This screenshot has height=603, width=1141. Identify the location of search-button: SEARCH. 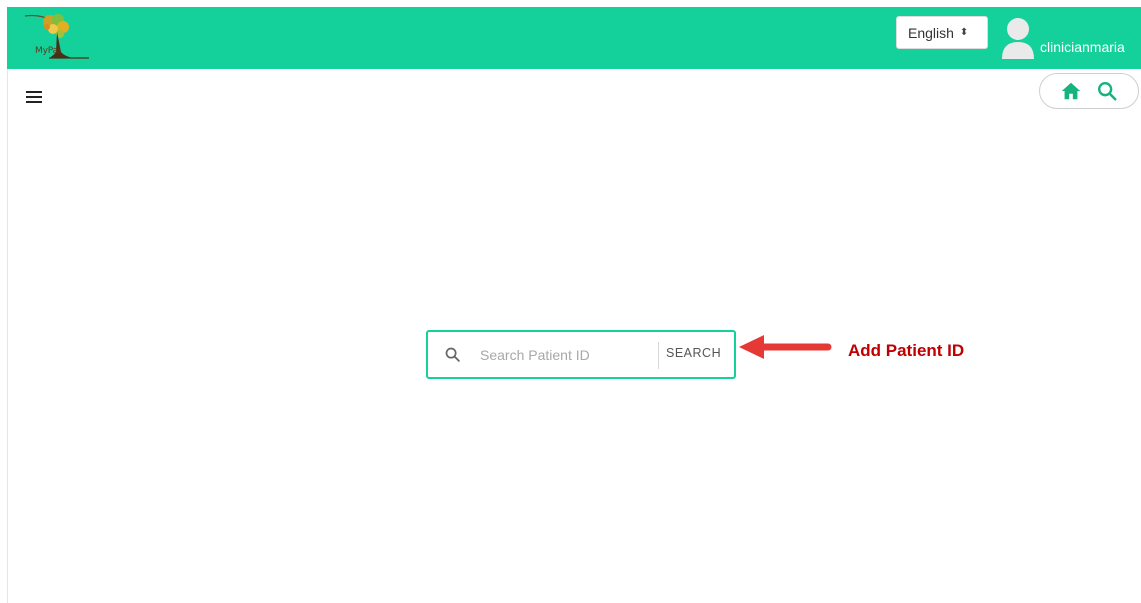
(693, 353).